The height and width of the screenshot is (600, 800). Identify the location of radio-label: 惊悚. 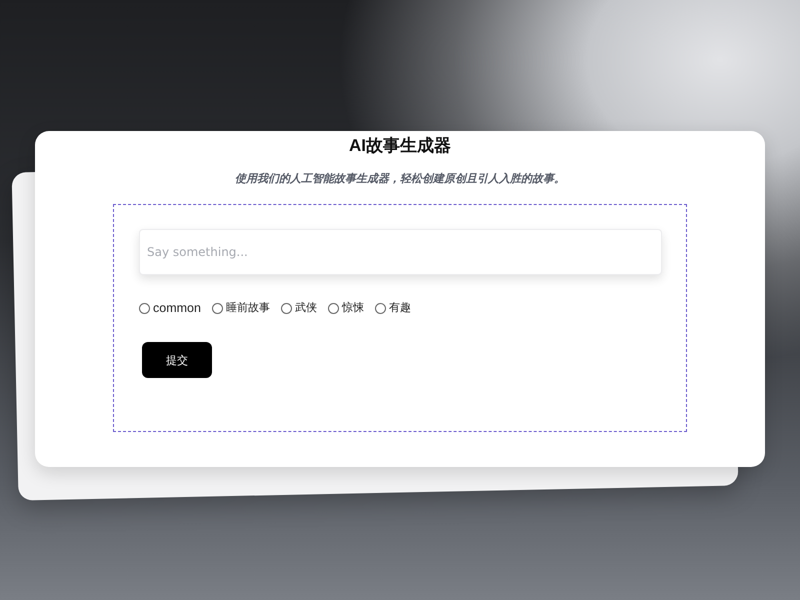
(353, 308).